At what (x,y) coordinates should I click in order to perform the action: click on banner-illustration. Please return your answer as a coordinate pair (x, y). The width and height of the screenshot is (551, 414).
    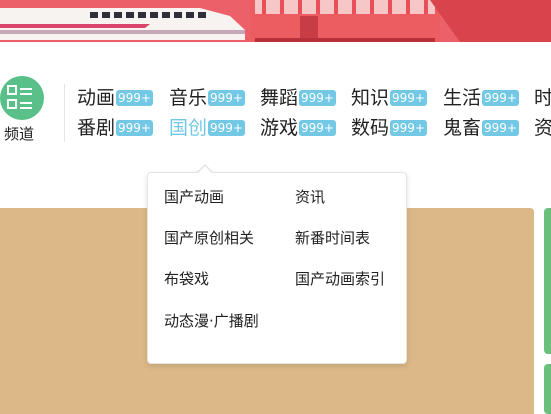
    Looking at the image, I should click on (275, 21).